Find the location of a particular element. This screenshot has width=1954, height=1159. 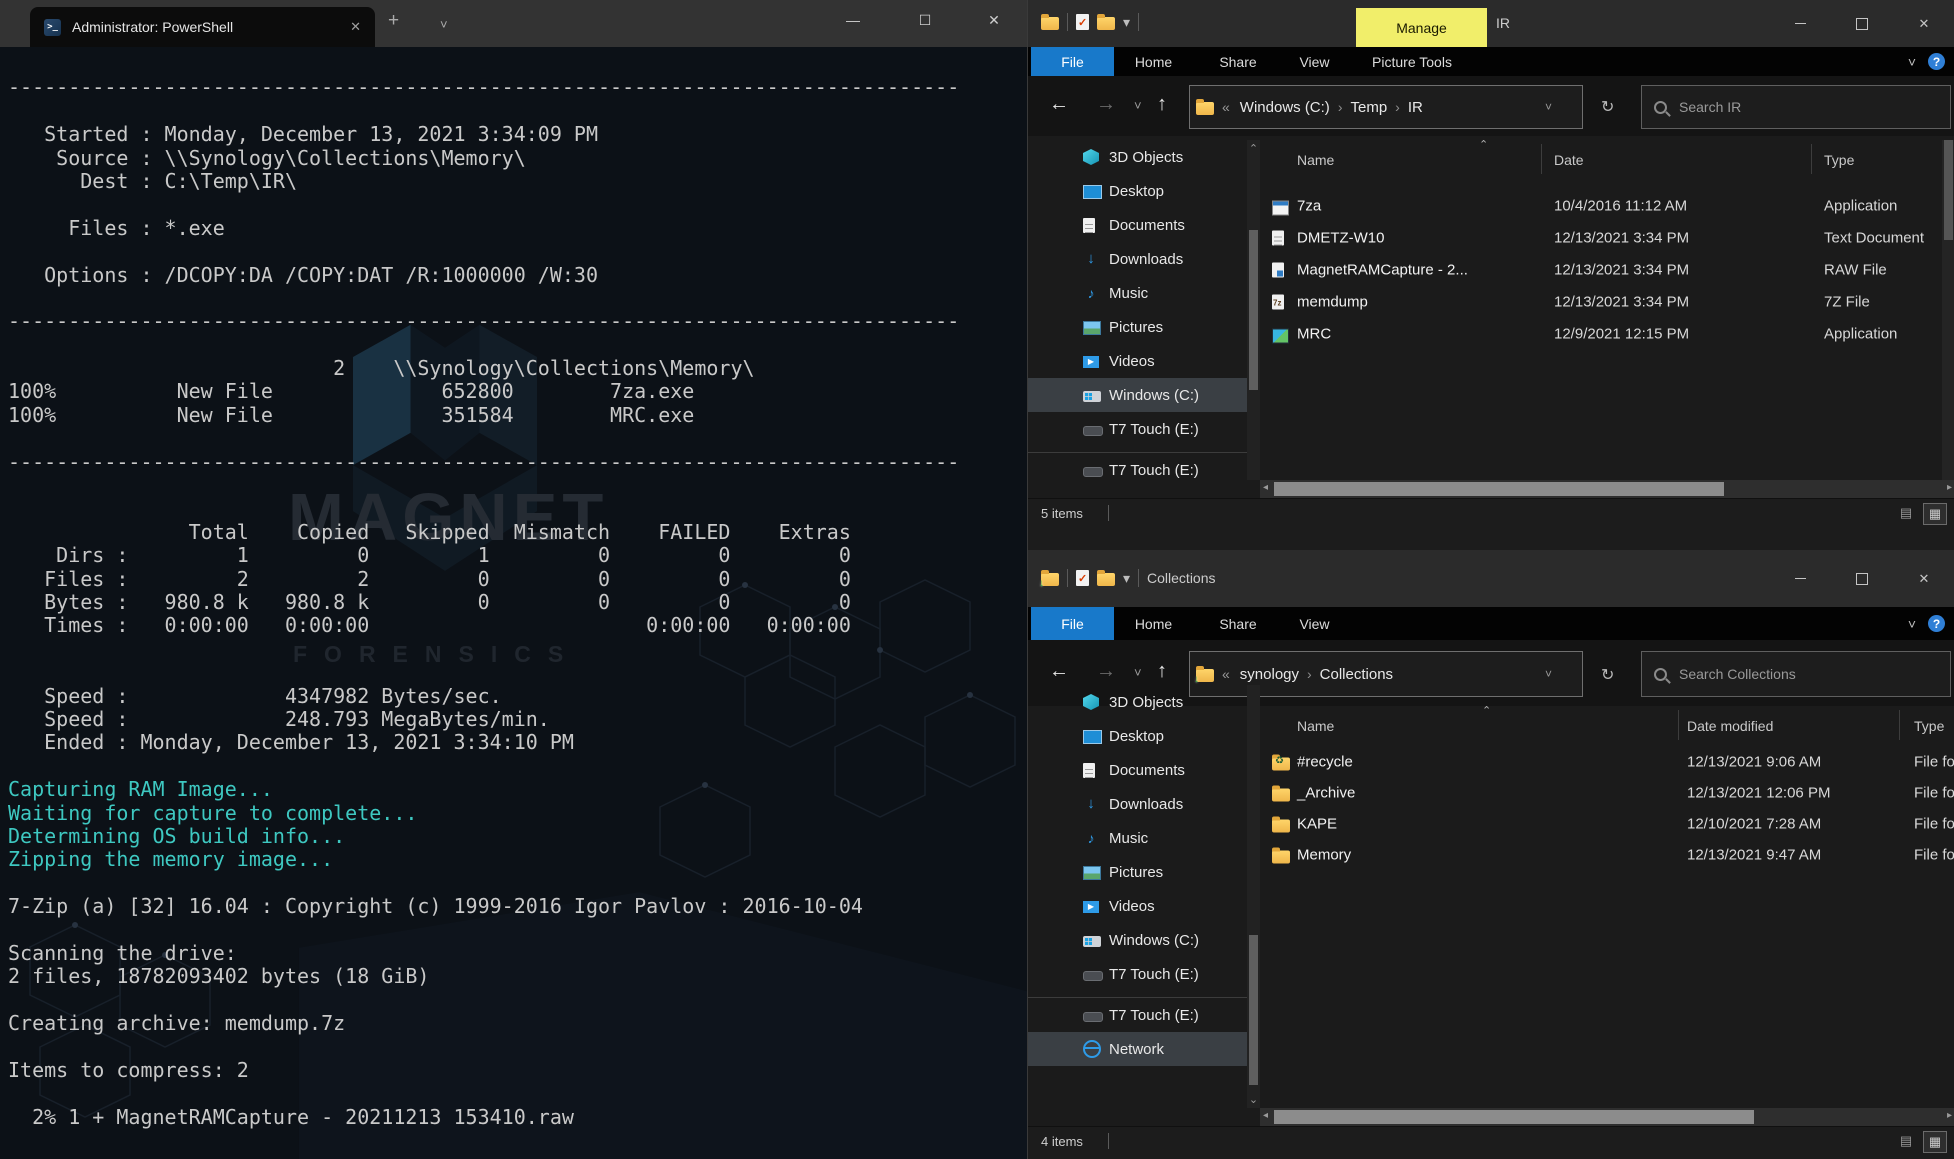

nav-item: Pictures is located at coordinates (1144, 872).